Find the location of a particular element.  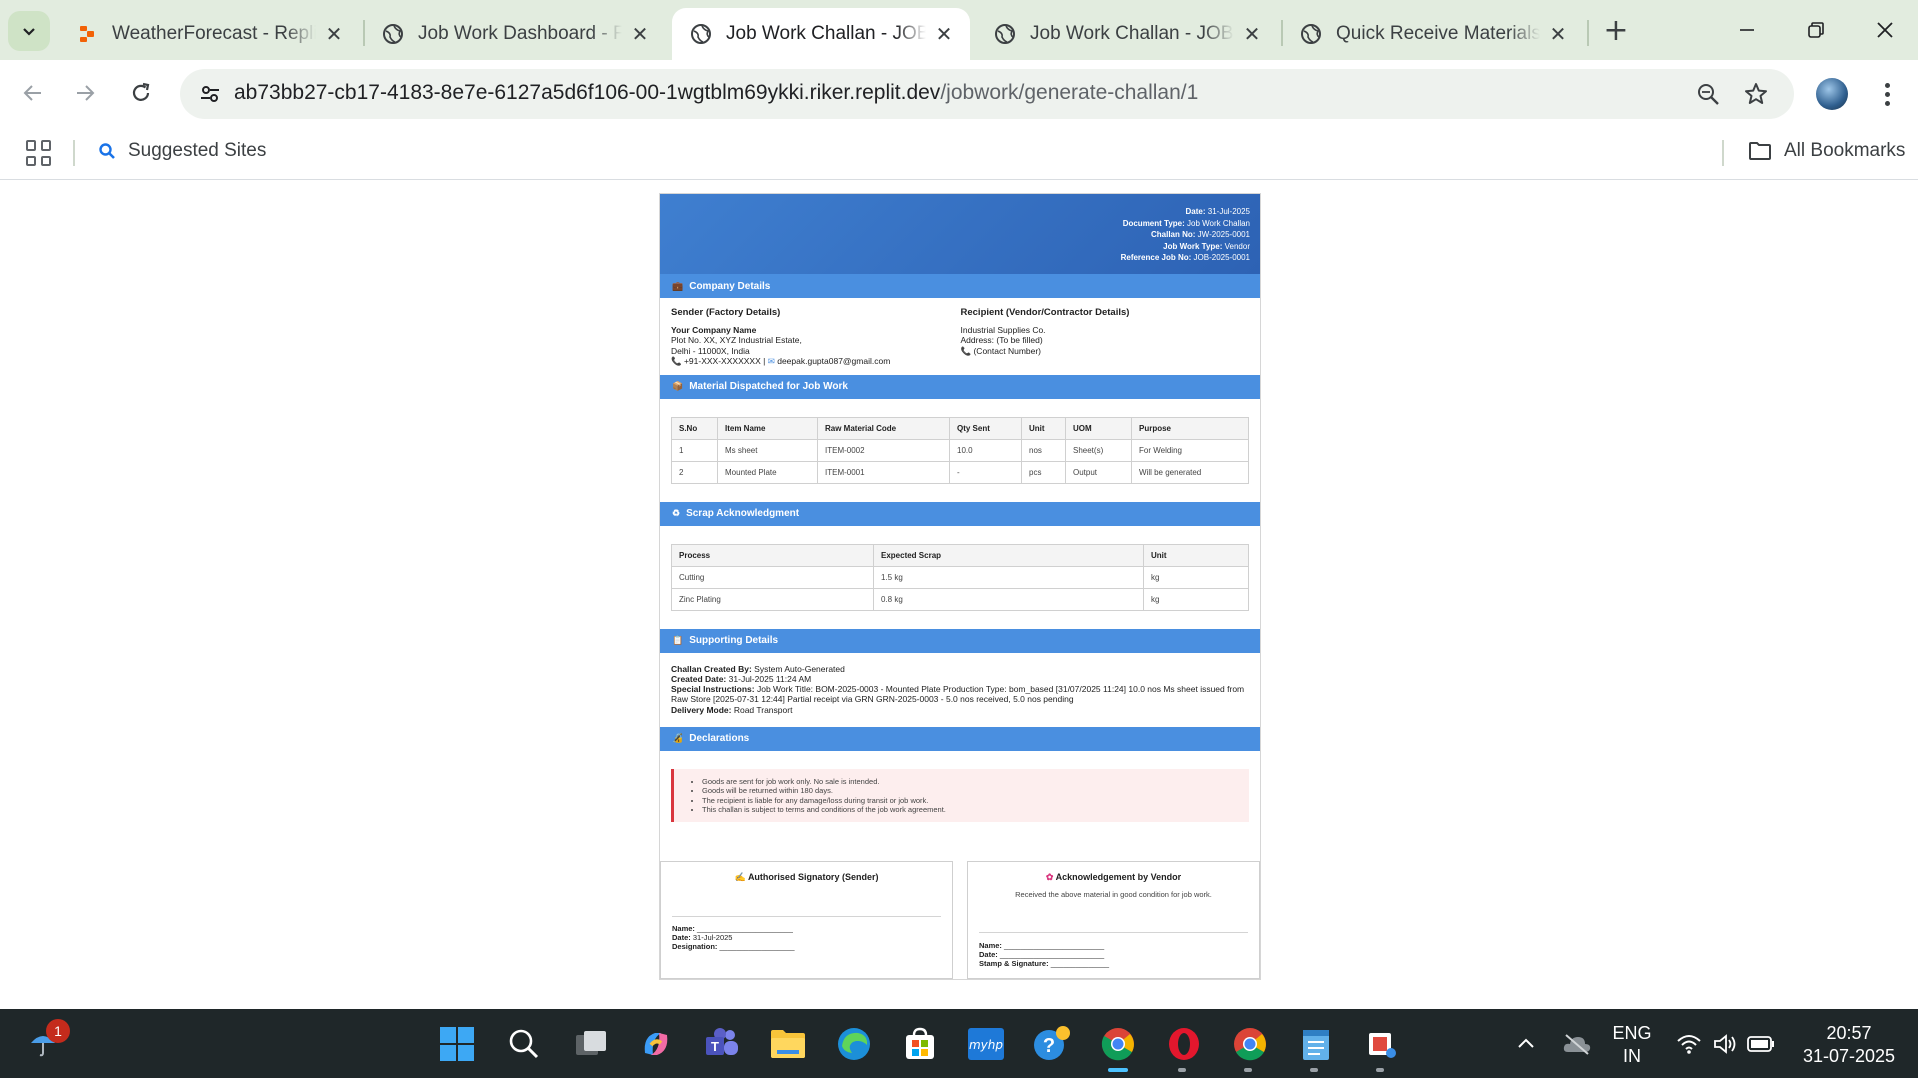

recipient-address: Address: (To be filled) is located at coordinates (1001, 340).